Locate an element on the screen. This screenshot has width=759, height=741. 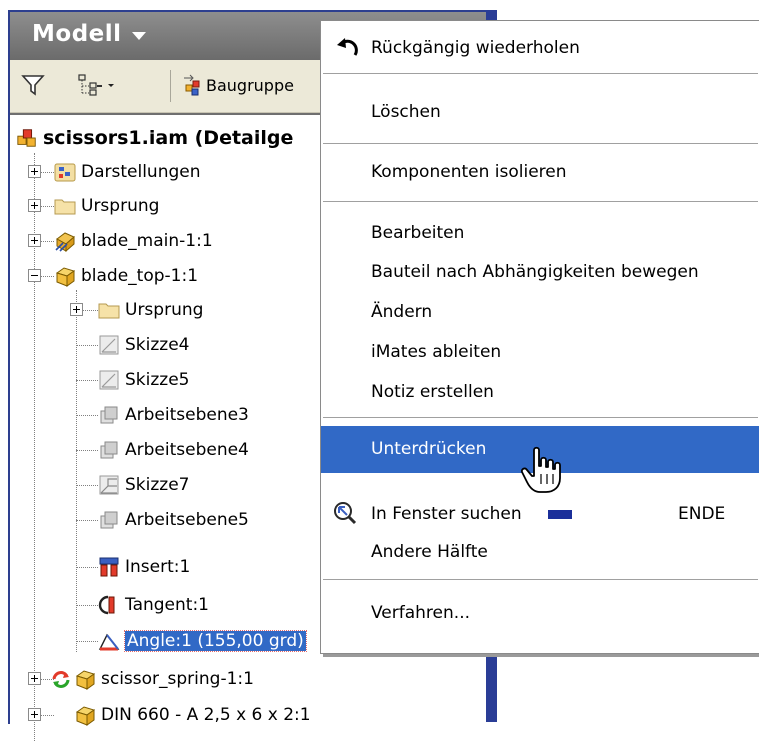
tree-view-dropdown is located at coordinates (97, 85).